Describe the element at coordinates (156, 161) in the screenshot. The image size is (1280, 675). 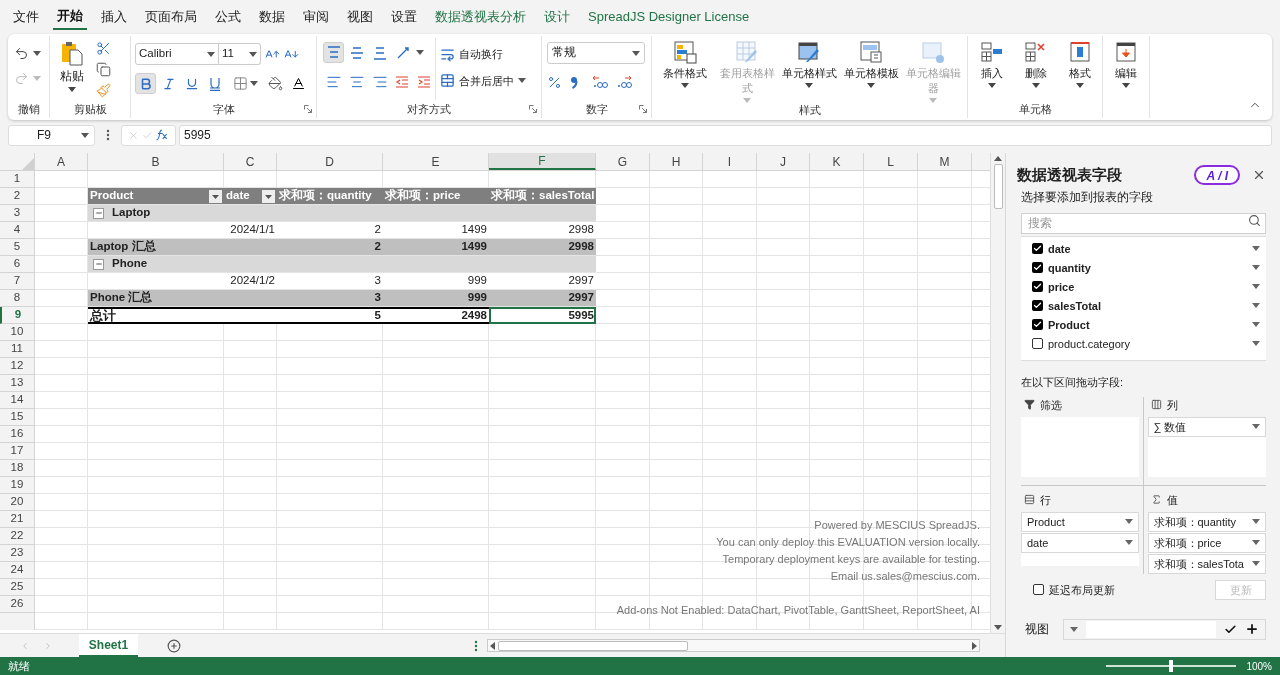
I see `column-header: B` at that location.